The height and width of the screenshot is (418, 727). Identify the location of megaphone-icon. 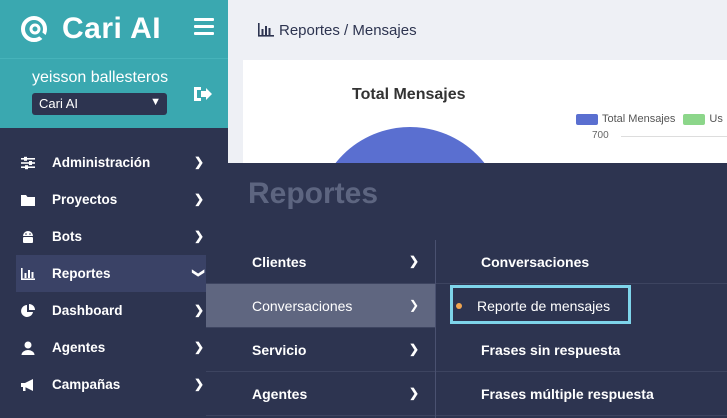
(27, 384).